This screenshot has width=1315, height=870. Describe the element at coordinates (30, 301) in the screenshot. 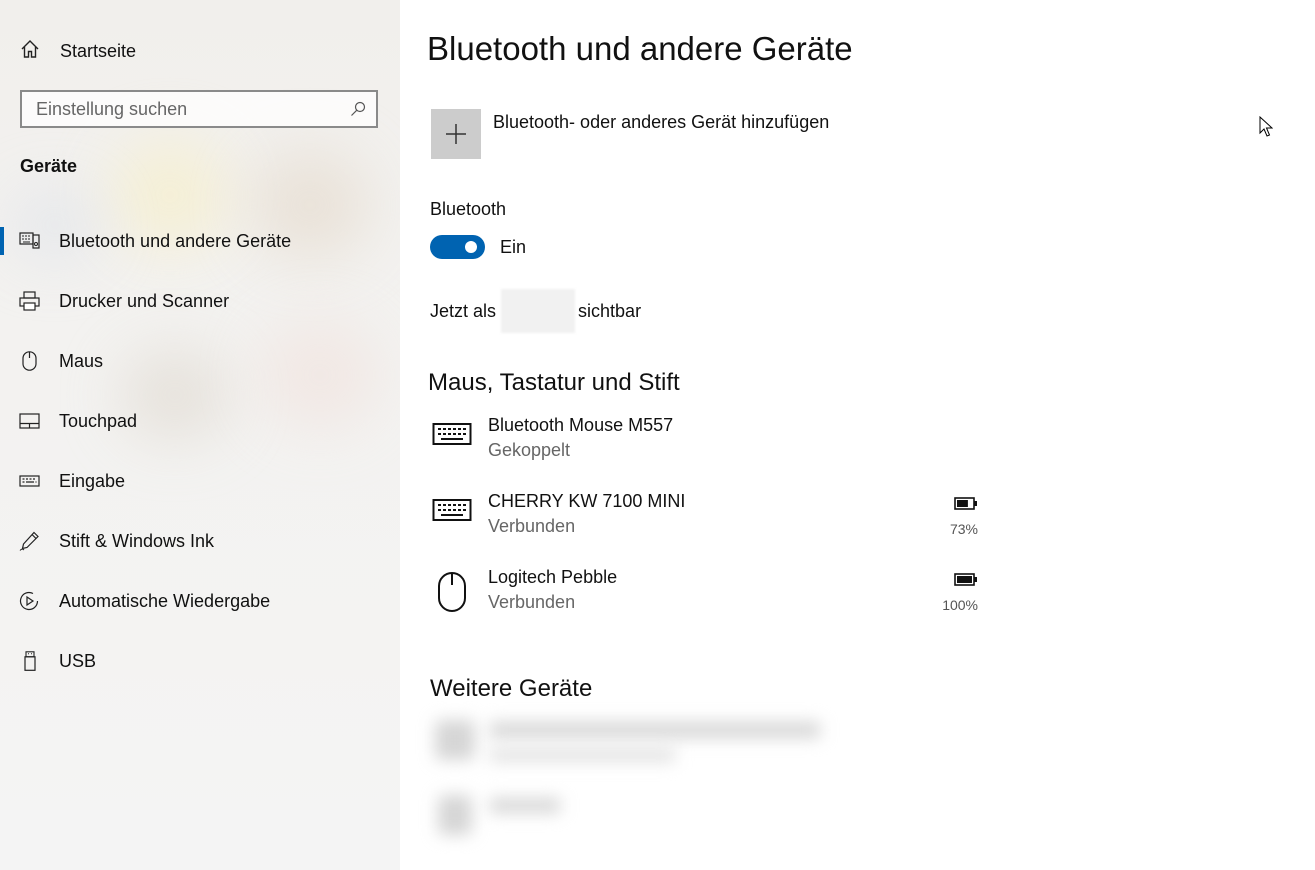

I see `printer-icon` at that location.